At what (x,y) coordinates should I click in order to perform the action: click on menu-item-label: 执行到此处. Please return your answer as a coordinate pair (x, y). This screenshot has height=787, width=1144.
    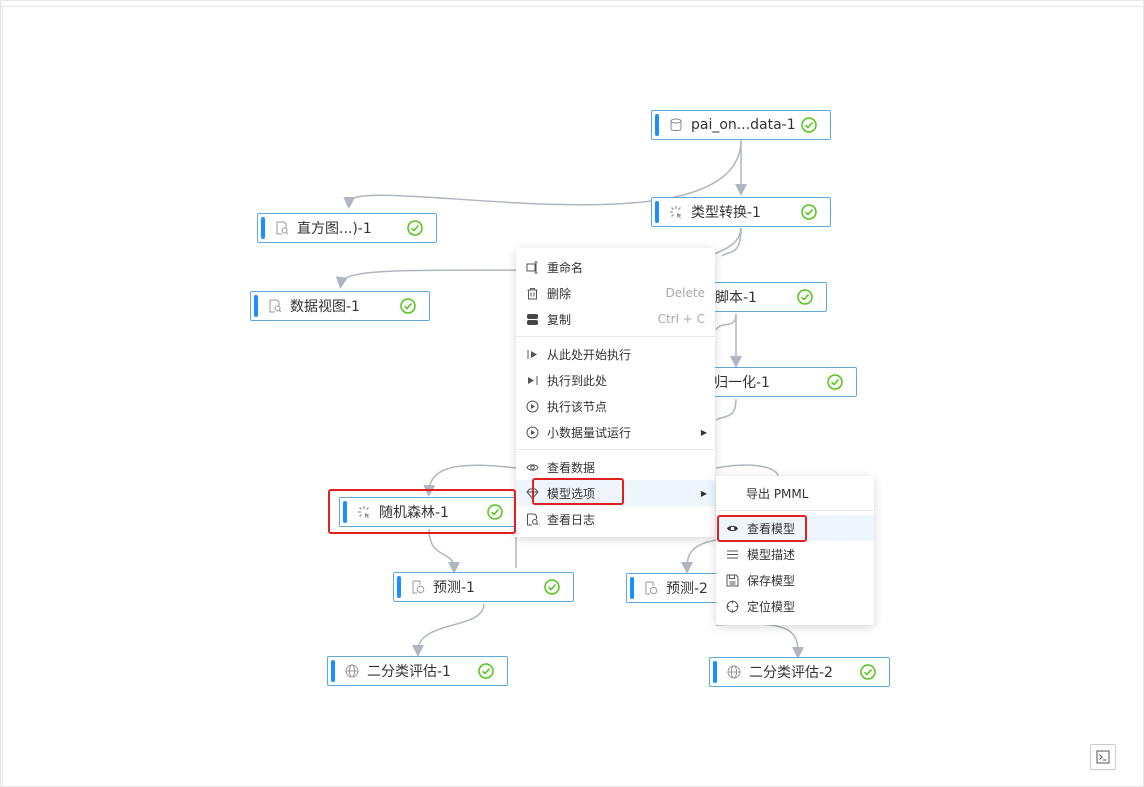
    Looking at the image, I should click on (577, 380).